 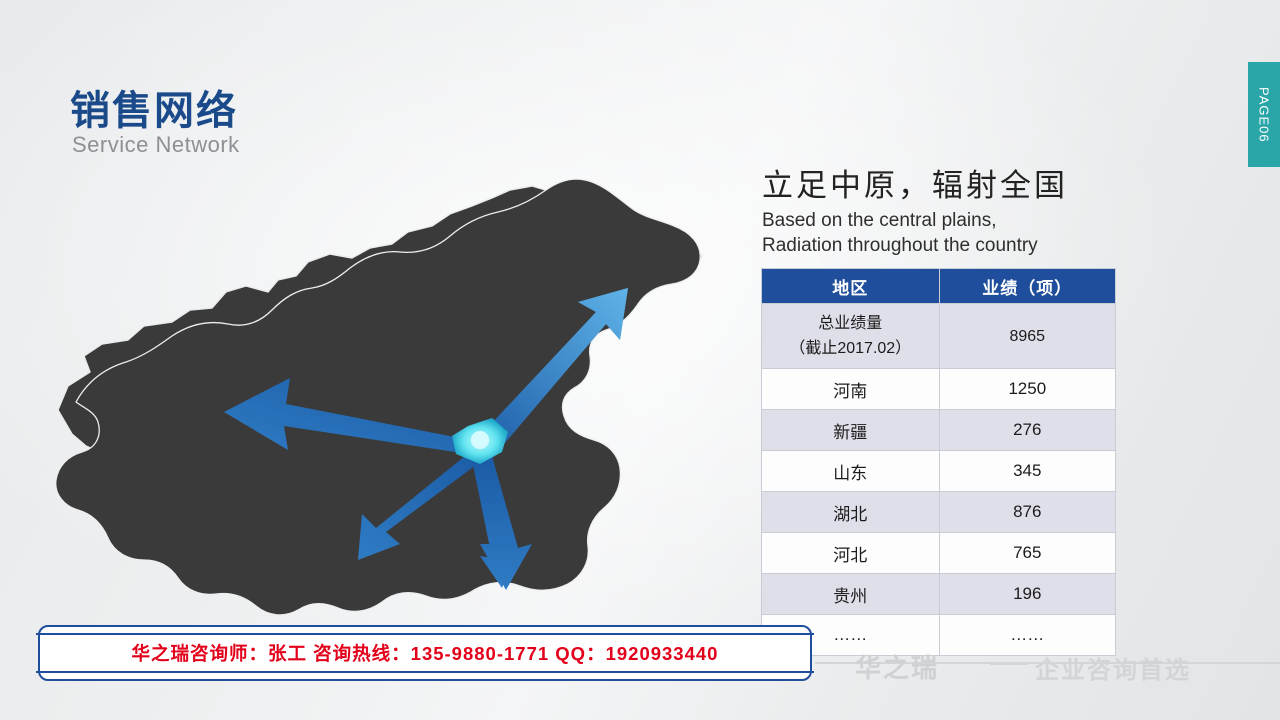 What do you see at coordinates (850, 512) in the screenshot?
I see `table-cell-region: 湖北` at bounding box center [850, 512].